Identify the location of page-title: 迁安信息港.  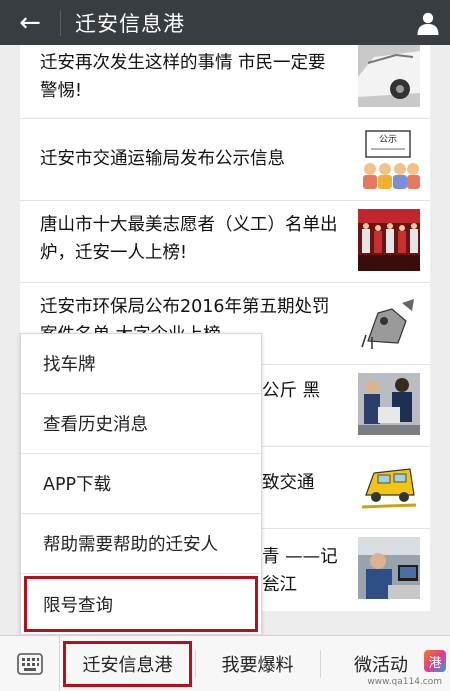
(130, 23).